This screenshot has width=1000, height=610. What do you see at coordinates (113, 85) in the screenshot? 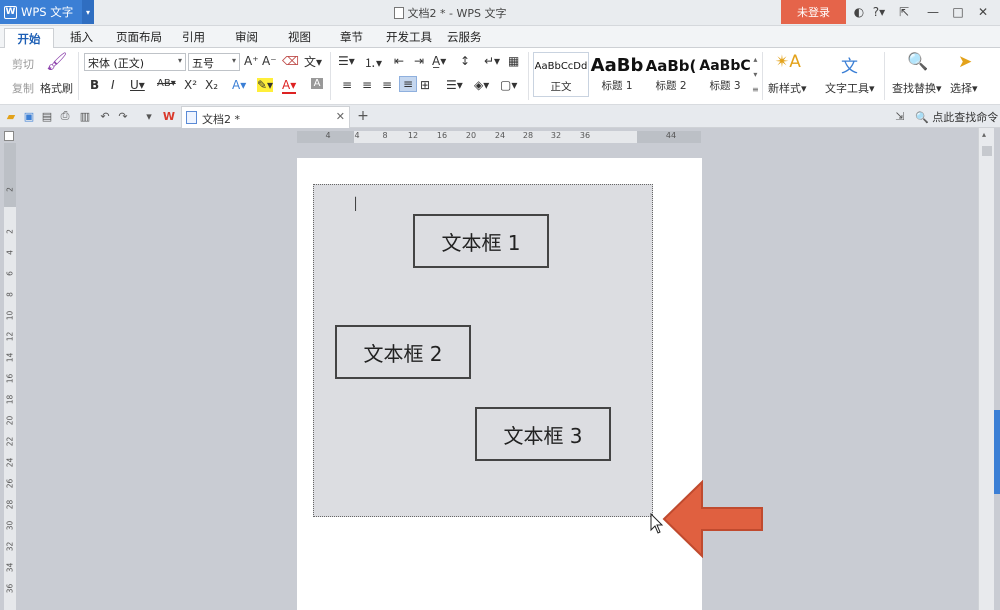
I see `italic-icon: I` at bounding box center [113, 85].